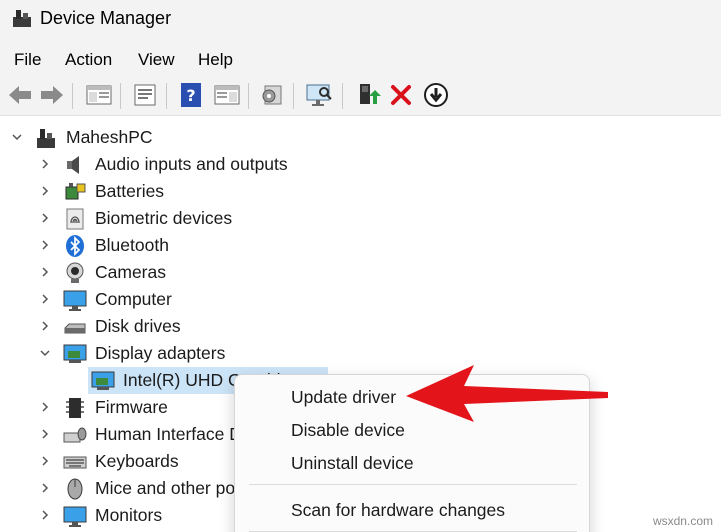 The height and width of the screenshot is (532, 721). What do you see at coordinates (137, 461) in the screenshot?
I see `tree-item-label: Keyboards` at bounding box center [137, 461].